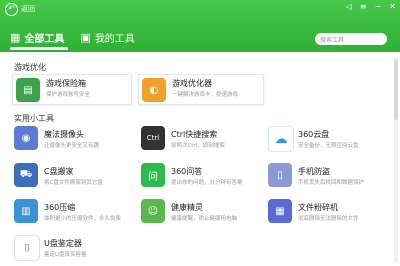 Image resolution: width=400 pixels, height=266 pixels. What do you see at coordinates (332, 40) in the screenshot?
I see `search-placeholder: 搜索工具` at bounding box center [332, 40].